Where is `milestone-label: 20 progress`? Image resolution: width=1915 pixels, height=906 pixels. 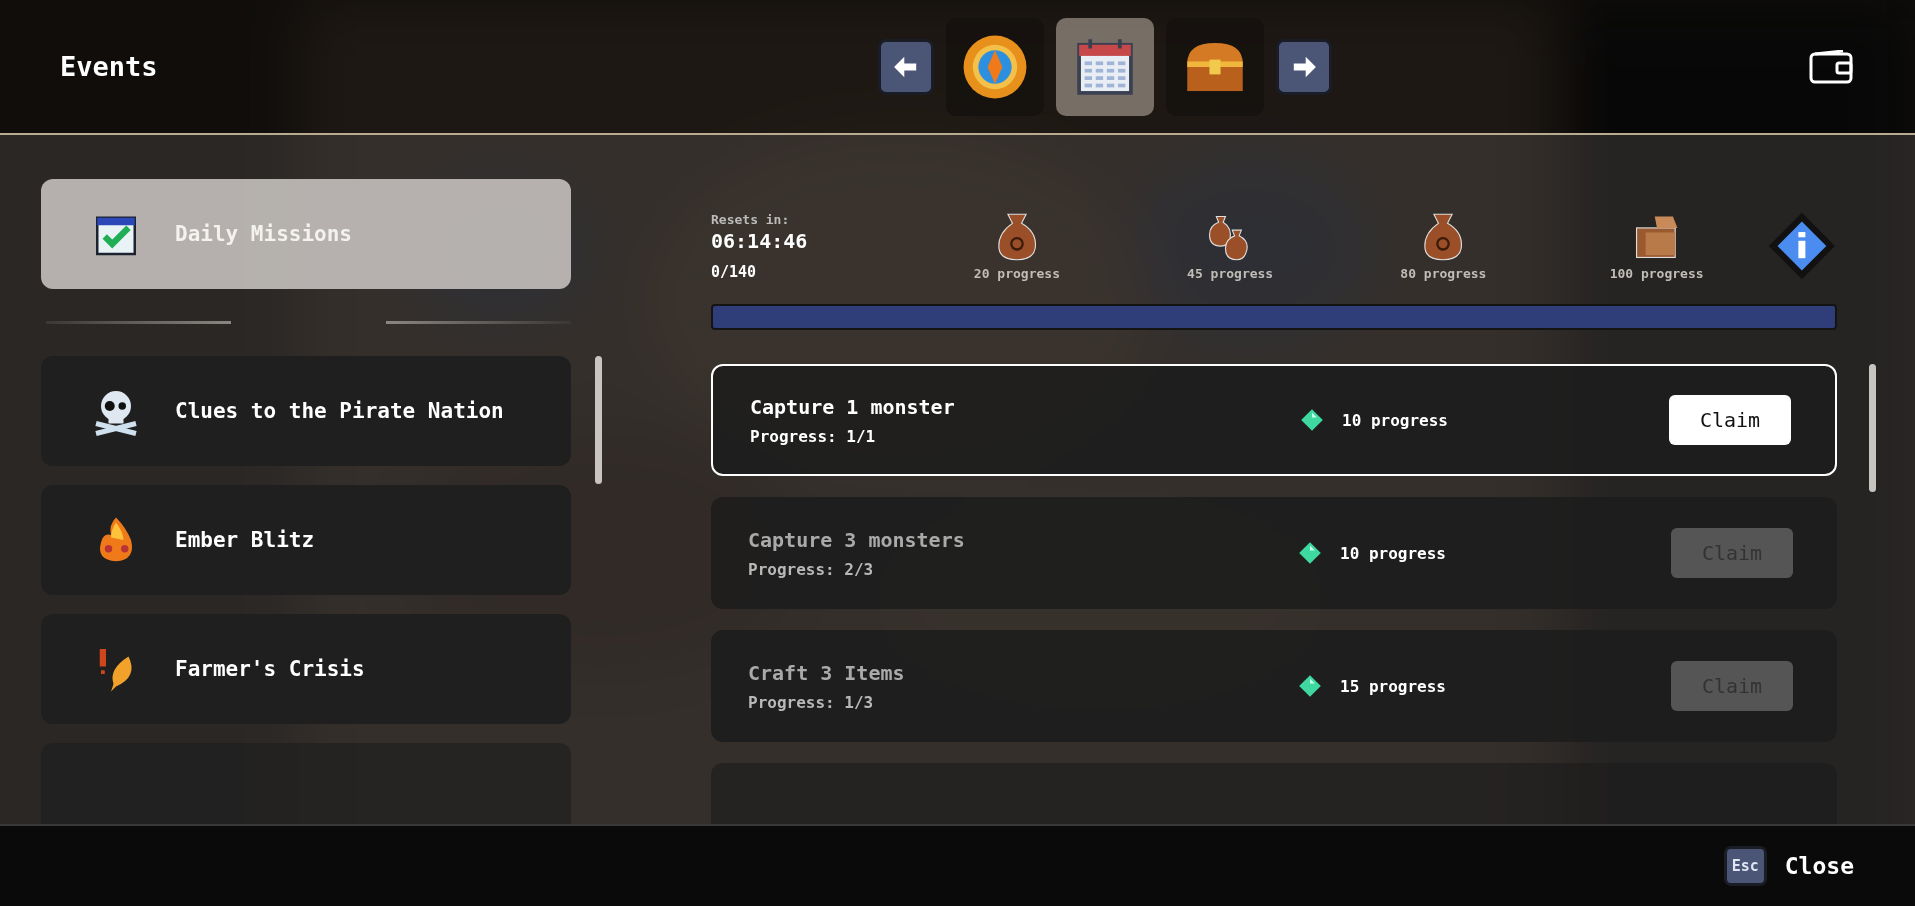 milestone-label: 20 progress is located at coordinates (1016, 273).